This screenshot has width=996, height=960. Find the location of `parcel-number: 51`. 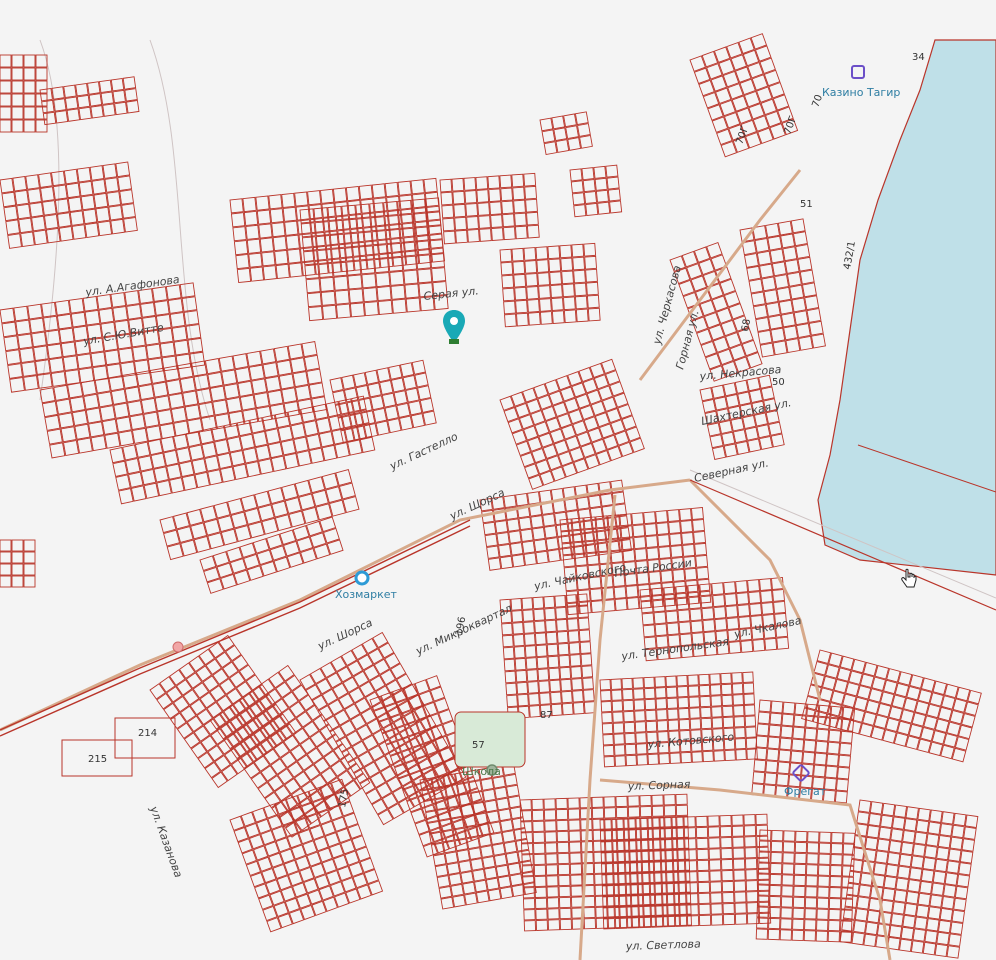

parcel-number: 51 is located at coordinates (806, 204).